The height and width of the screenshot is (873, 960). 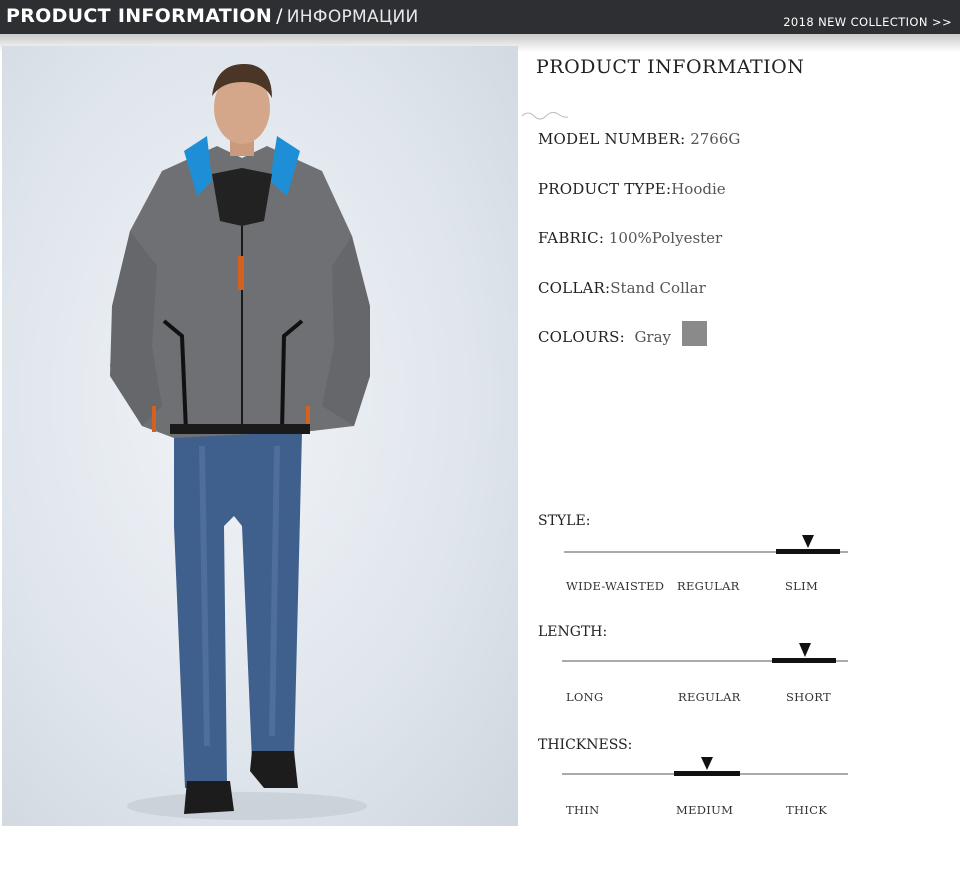 I want to click on scale-length-option: LONG, so click(x=585, y=697).